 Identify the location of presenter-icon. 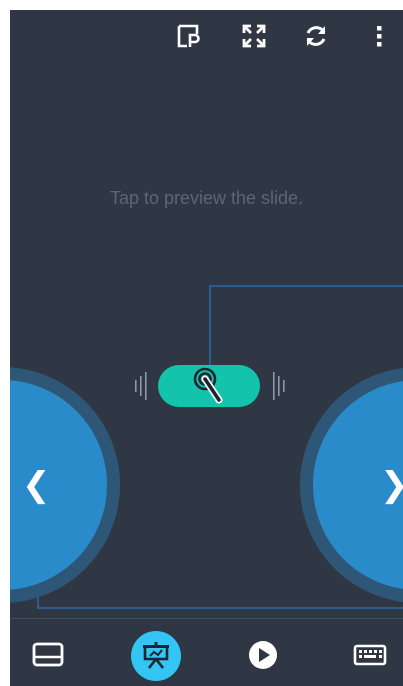
(156, 655).